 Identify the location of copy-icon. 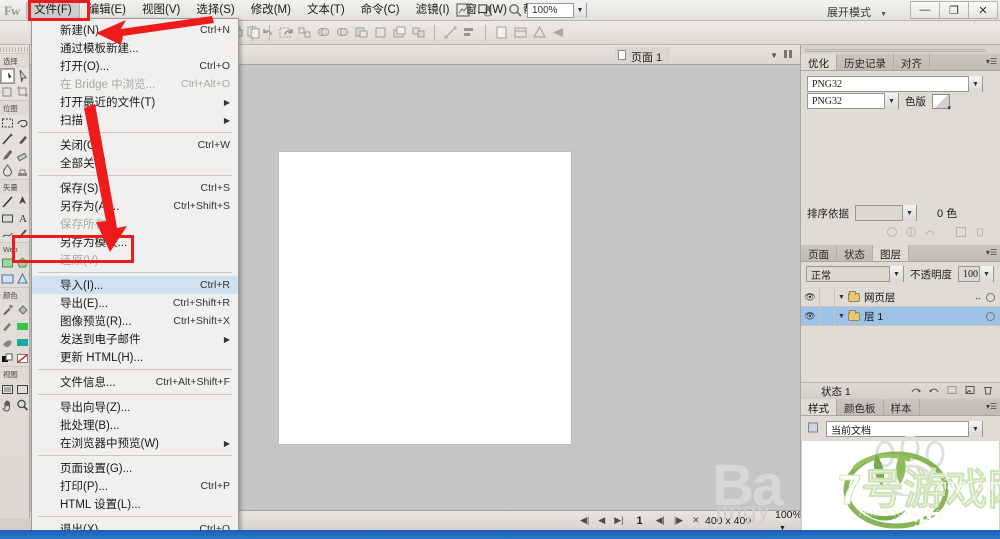
(253, 32).